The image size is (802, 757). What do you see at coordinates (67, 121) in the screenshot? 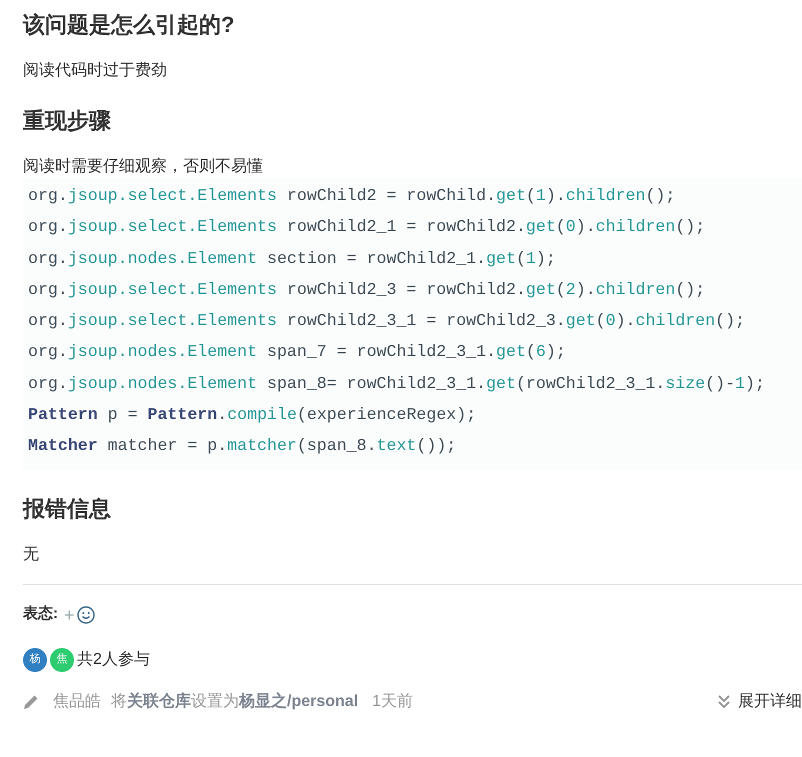
I see `section-heading: 重现步骤` at bounding box center [67, 121].